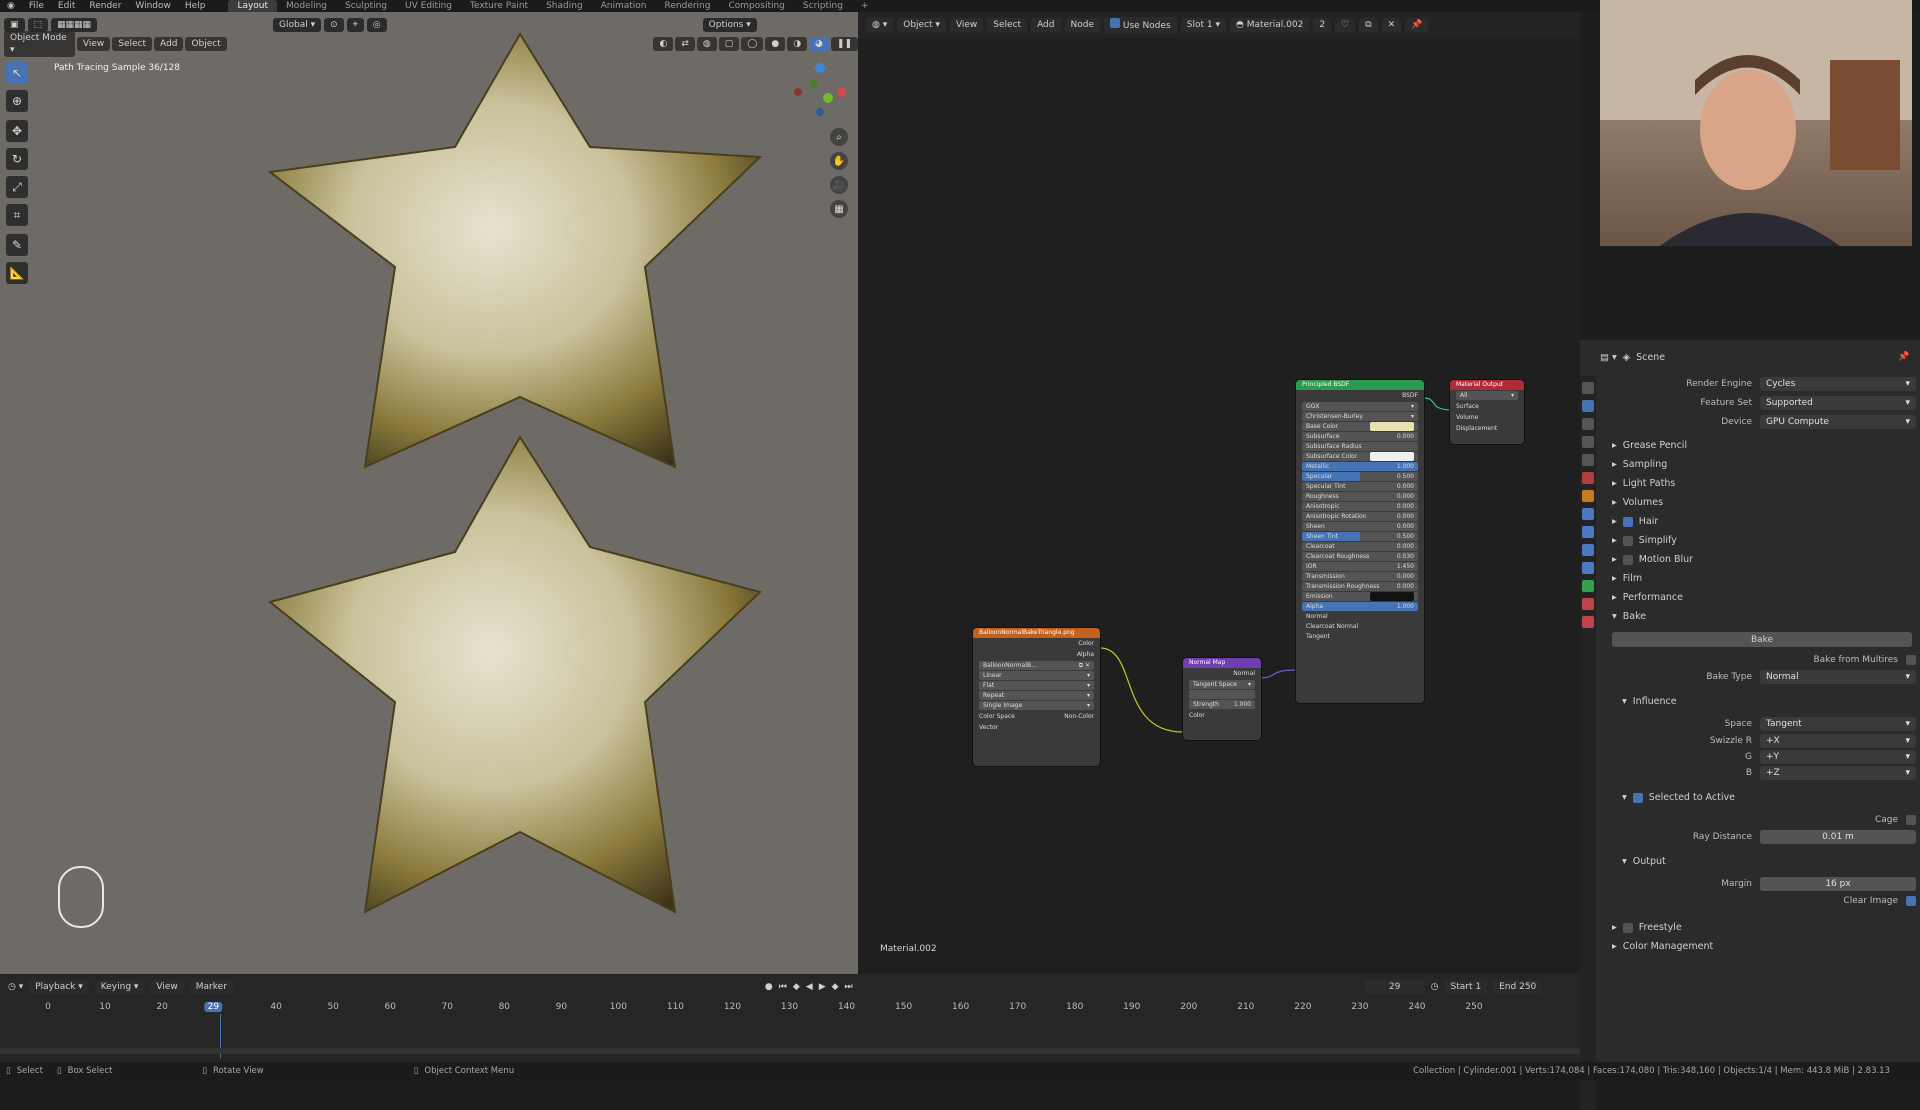 The image size is (1920, 1110). Describe the element at coordinates (839, 137) in the screenshot. I see `zoom-icon: ⌕` at that location.